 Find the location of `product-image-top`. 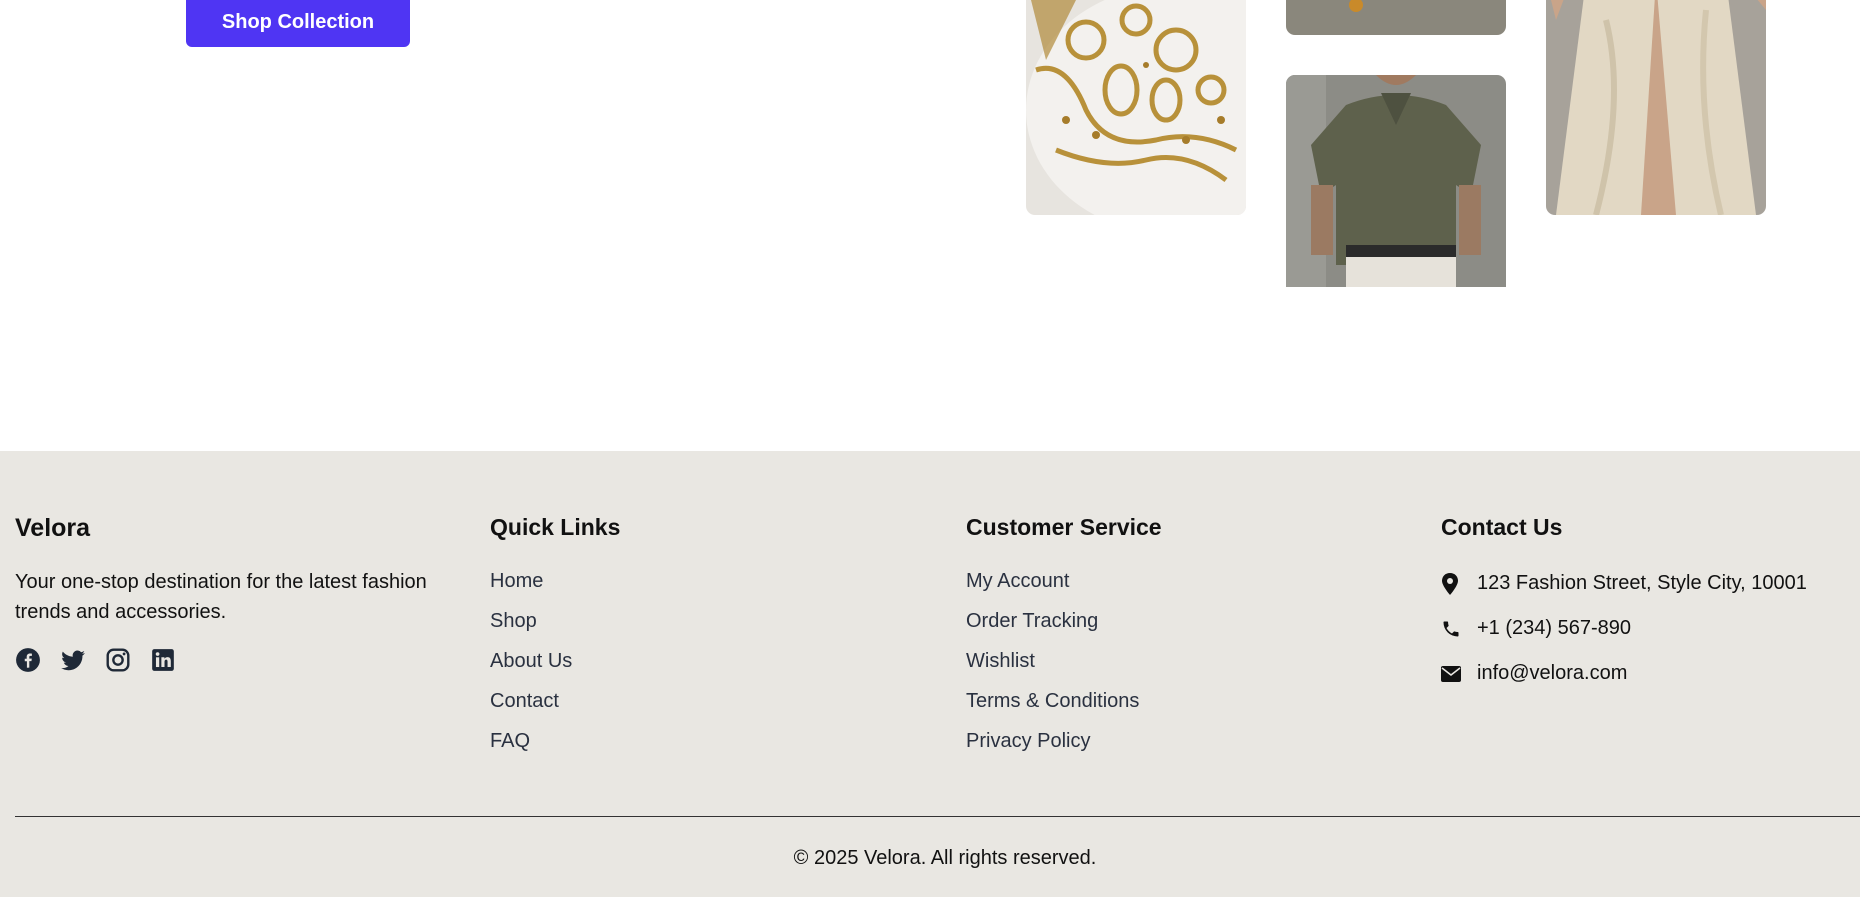

product-image-top is located at coordinates (1396, 17).